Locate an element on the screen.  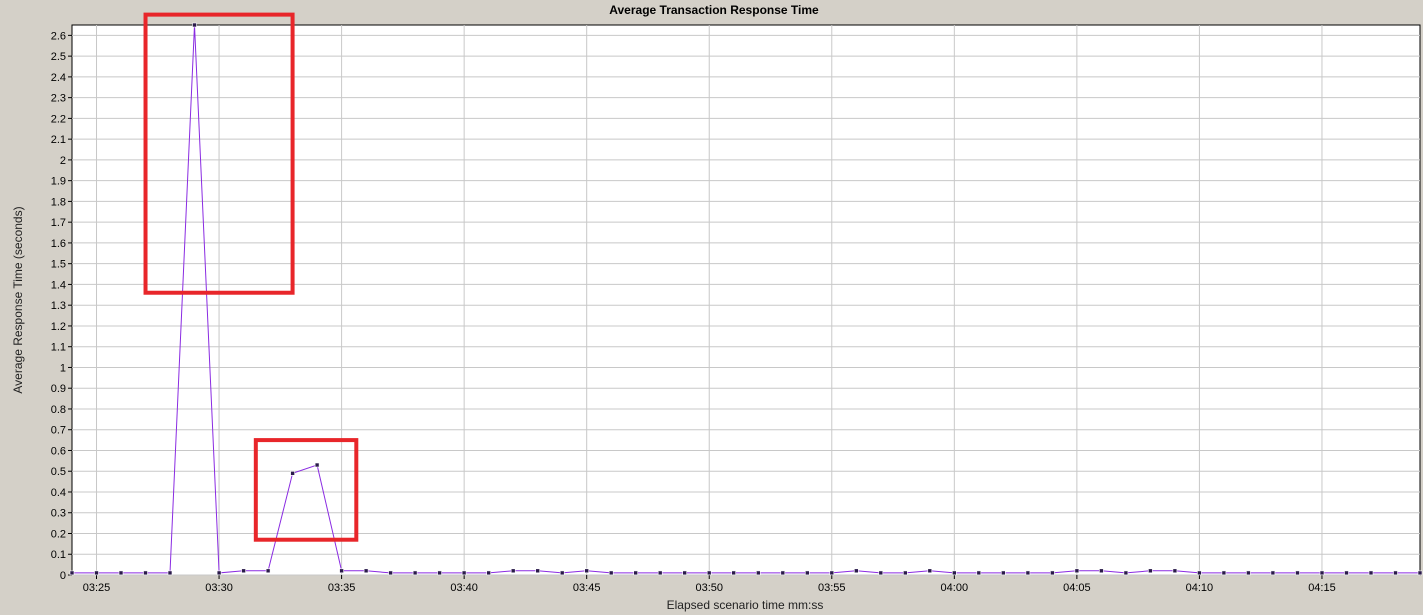
x-tick-label: 04:15 is located at coordinates (1322, 588).